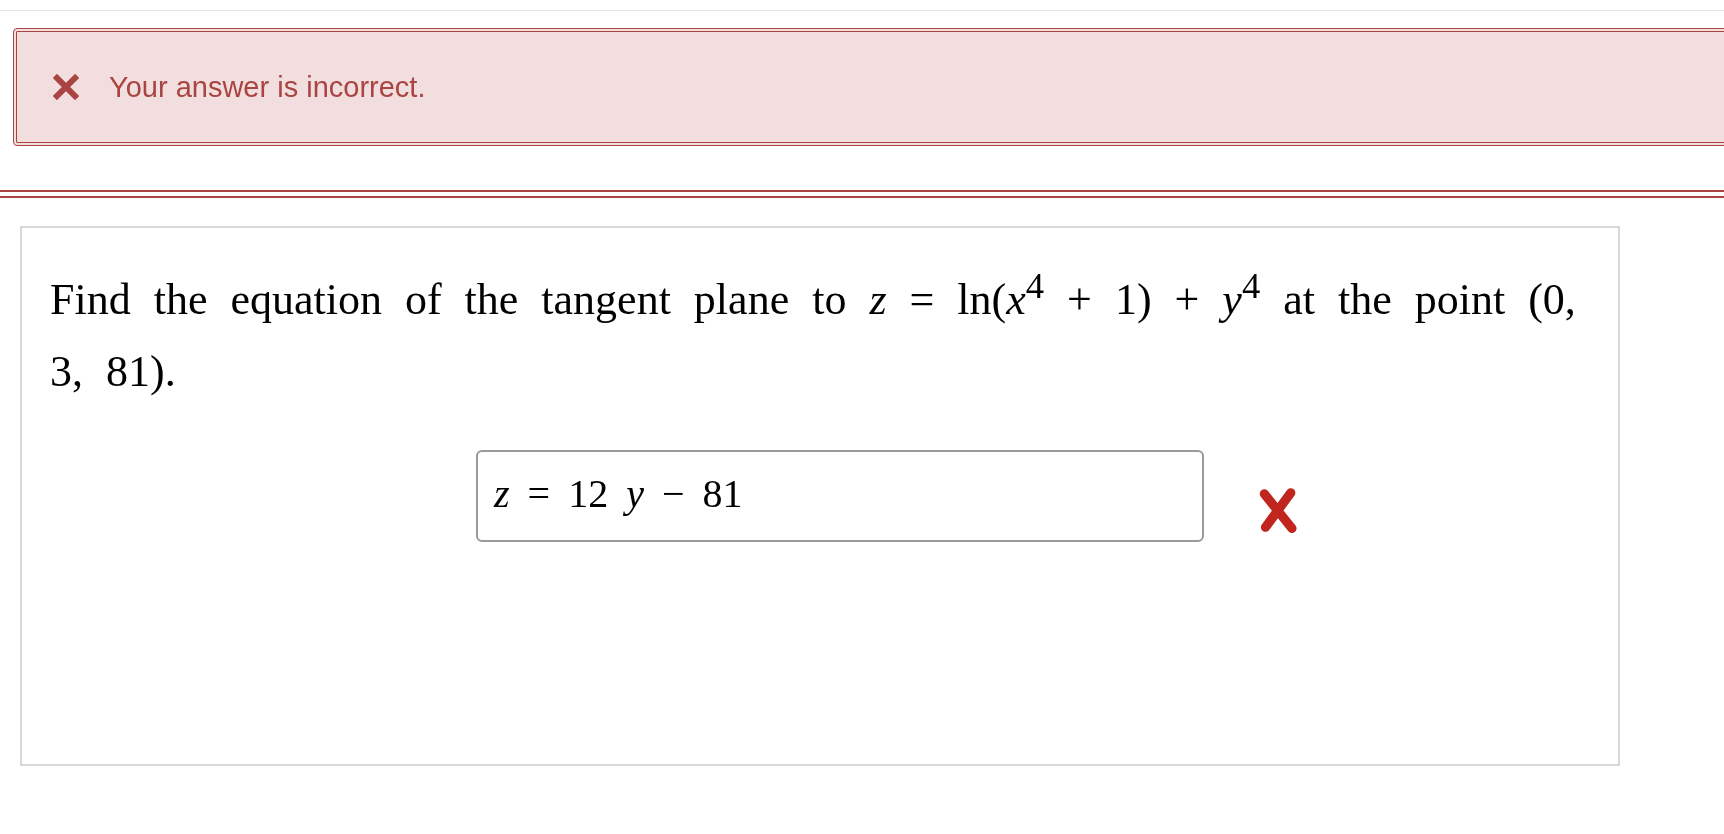 The height and width of the screenshot is (834, 1724). What do you see at coordinates (813, 331) in the screenshot?
I see `question-text: Find the equation of the tangent plane to z = ln(x$^{4}$ + 1) + y$^{4}$ at the point (0, 3, 81).` at bounding box center [813, 331].